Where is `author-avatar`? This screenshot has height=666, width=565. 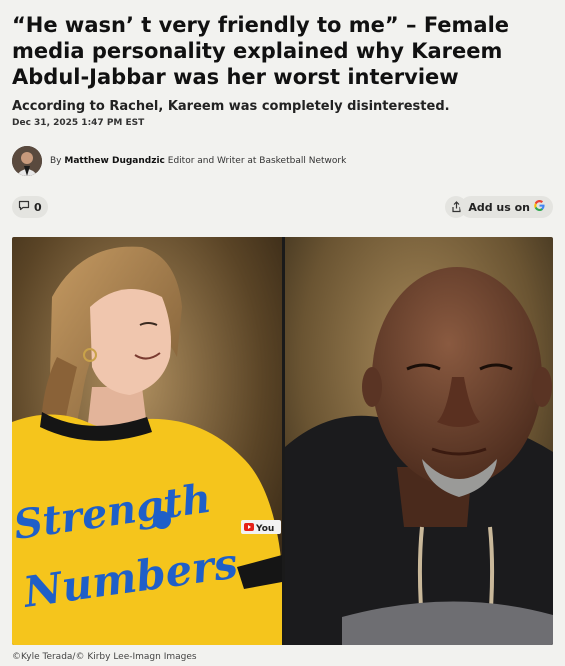
author-avatar is located at coordinates (27, 161).